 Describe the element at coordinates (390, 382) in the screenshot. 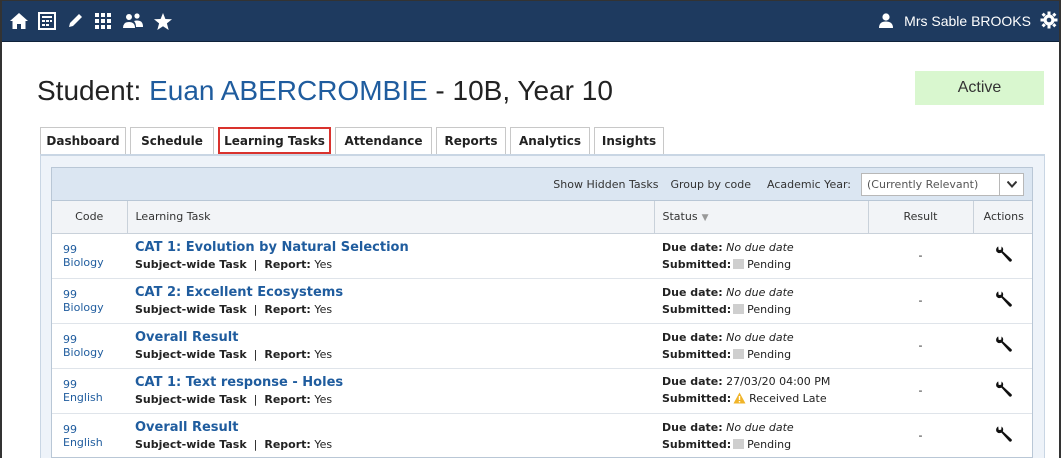

I see `task-title-link: CAT 1: Text response - Holes` at that location.